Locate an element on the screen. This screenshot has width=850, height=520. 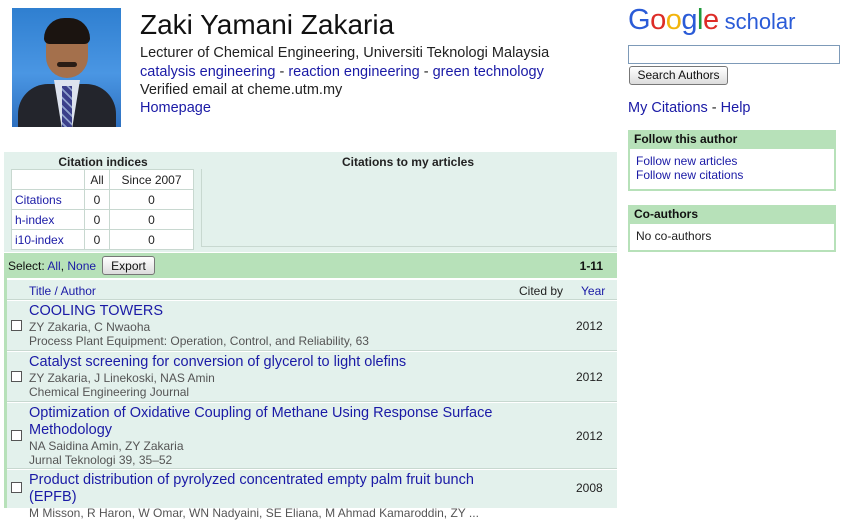
sort-by-title-link: Title / Author is located at coordinates (62, 291).